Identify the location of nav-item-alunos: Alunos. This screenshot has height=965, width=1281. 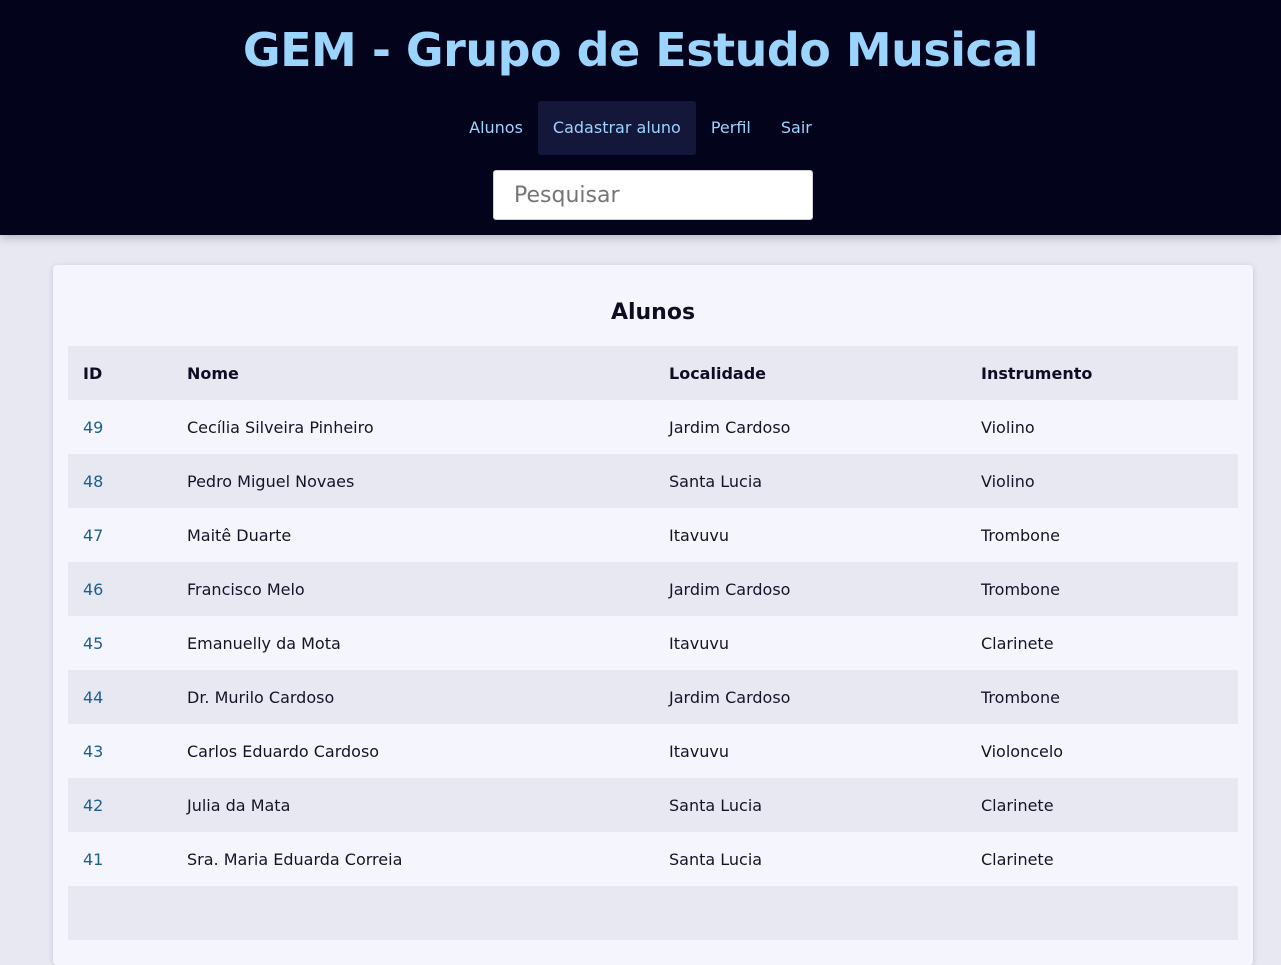
(496, 128).